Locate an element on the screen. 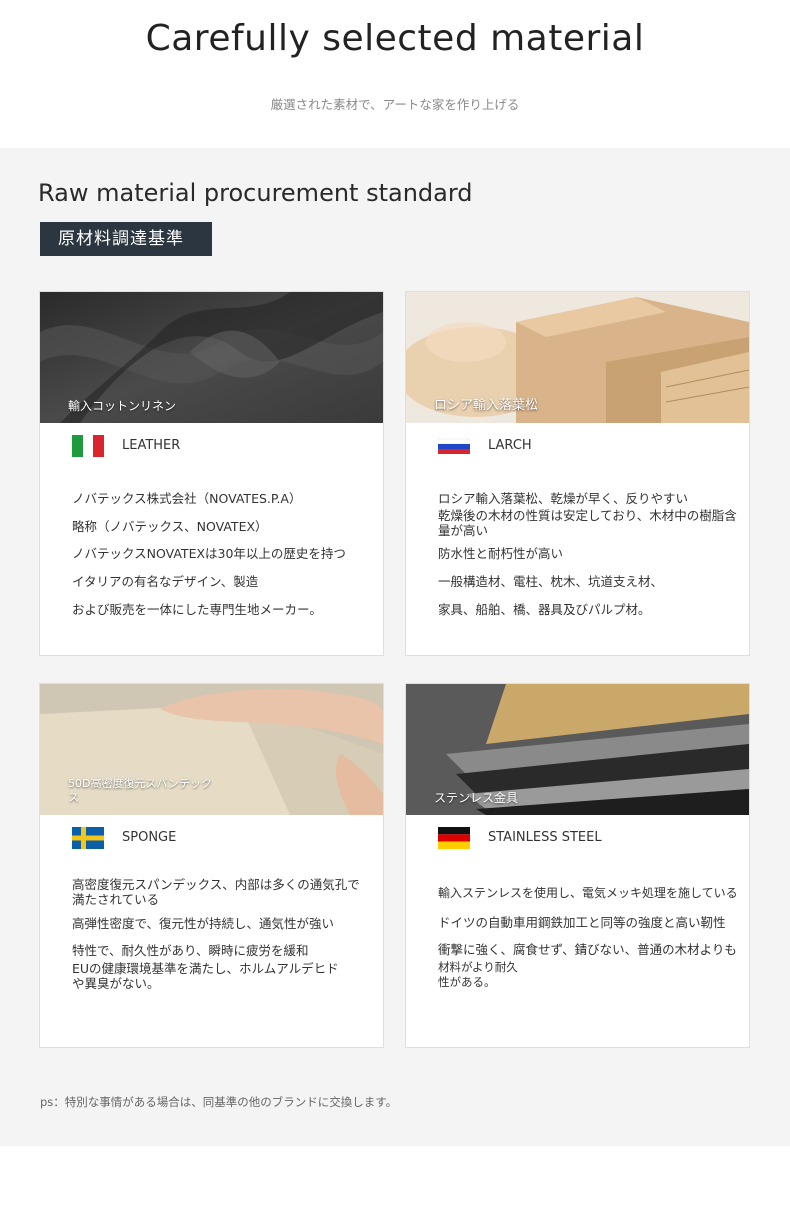 Image resolution: width=790 pixels, height=1210 pixels. page-subtitle: 厳選された素材で、アートな家を作り上げる is located at coordinates (395, 104).